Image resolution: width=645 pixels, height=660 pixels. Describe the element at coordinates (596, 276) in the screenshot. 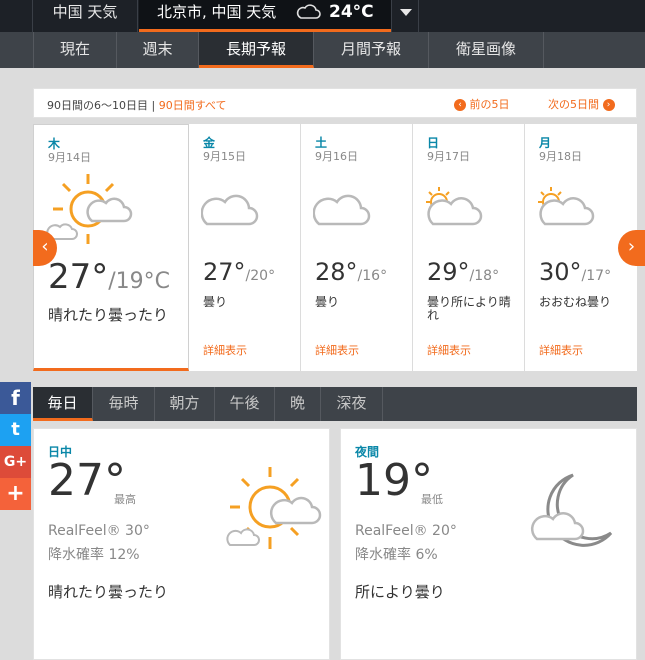

I see `low-temp: /17°` at that location.